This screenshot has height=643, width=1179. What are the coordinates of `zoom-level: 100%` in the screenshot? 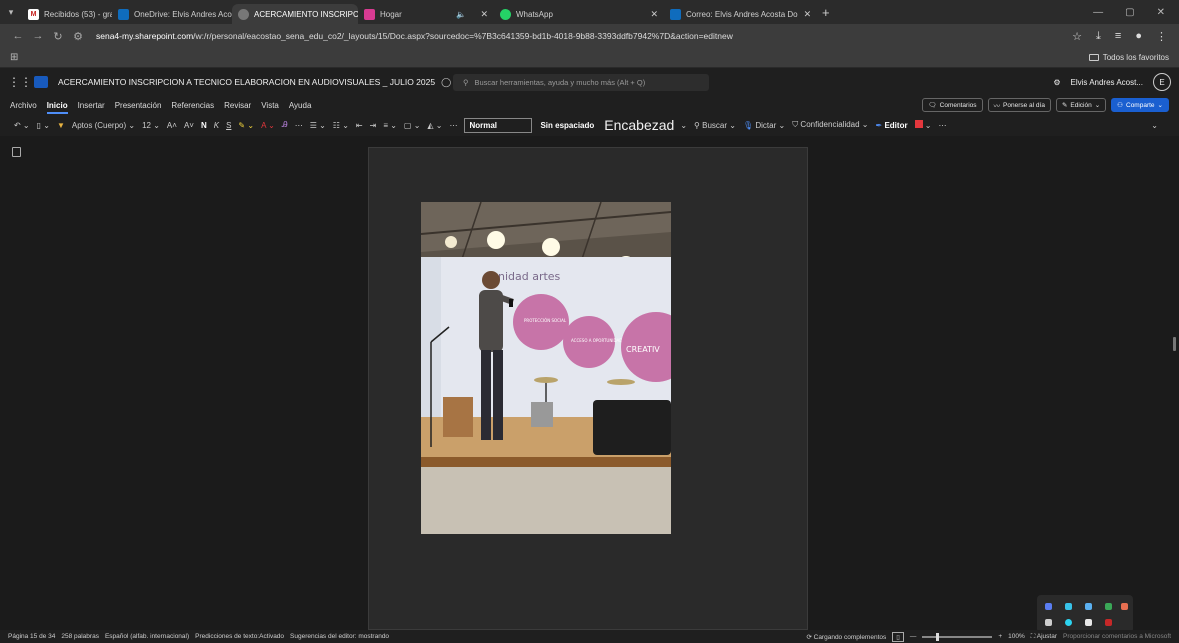 It's located at (1016, 636).